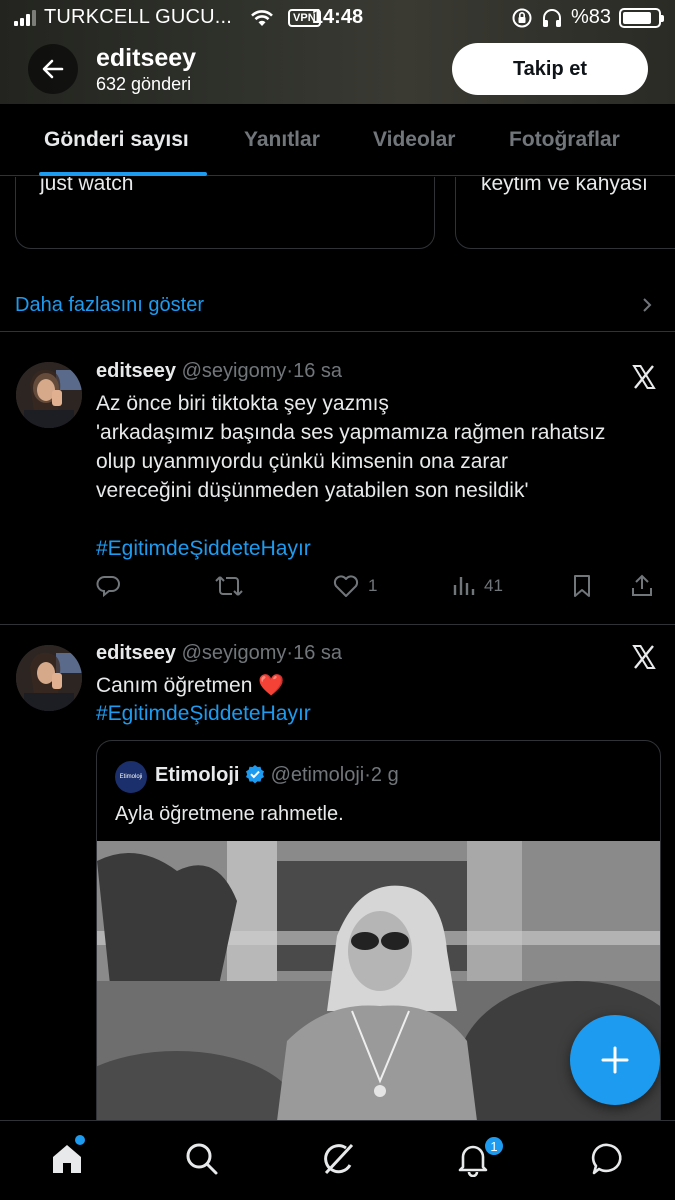 This screenshot has height=1200, width=675. What do you see at coordinates (551, 17) in the screenshot?
I see `headphones-icon` at bounding box center [551, 17].